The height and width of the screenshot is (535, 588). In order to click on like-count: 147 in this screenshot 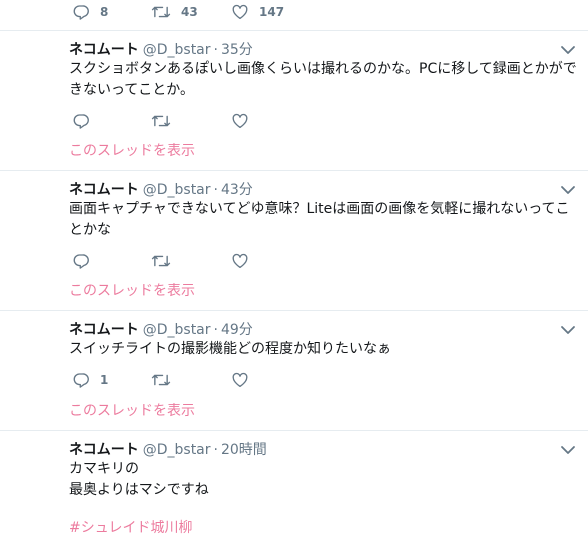, I will do `click(272, 12)`.